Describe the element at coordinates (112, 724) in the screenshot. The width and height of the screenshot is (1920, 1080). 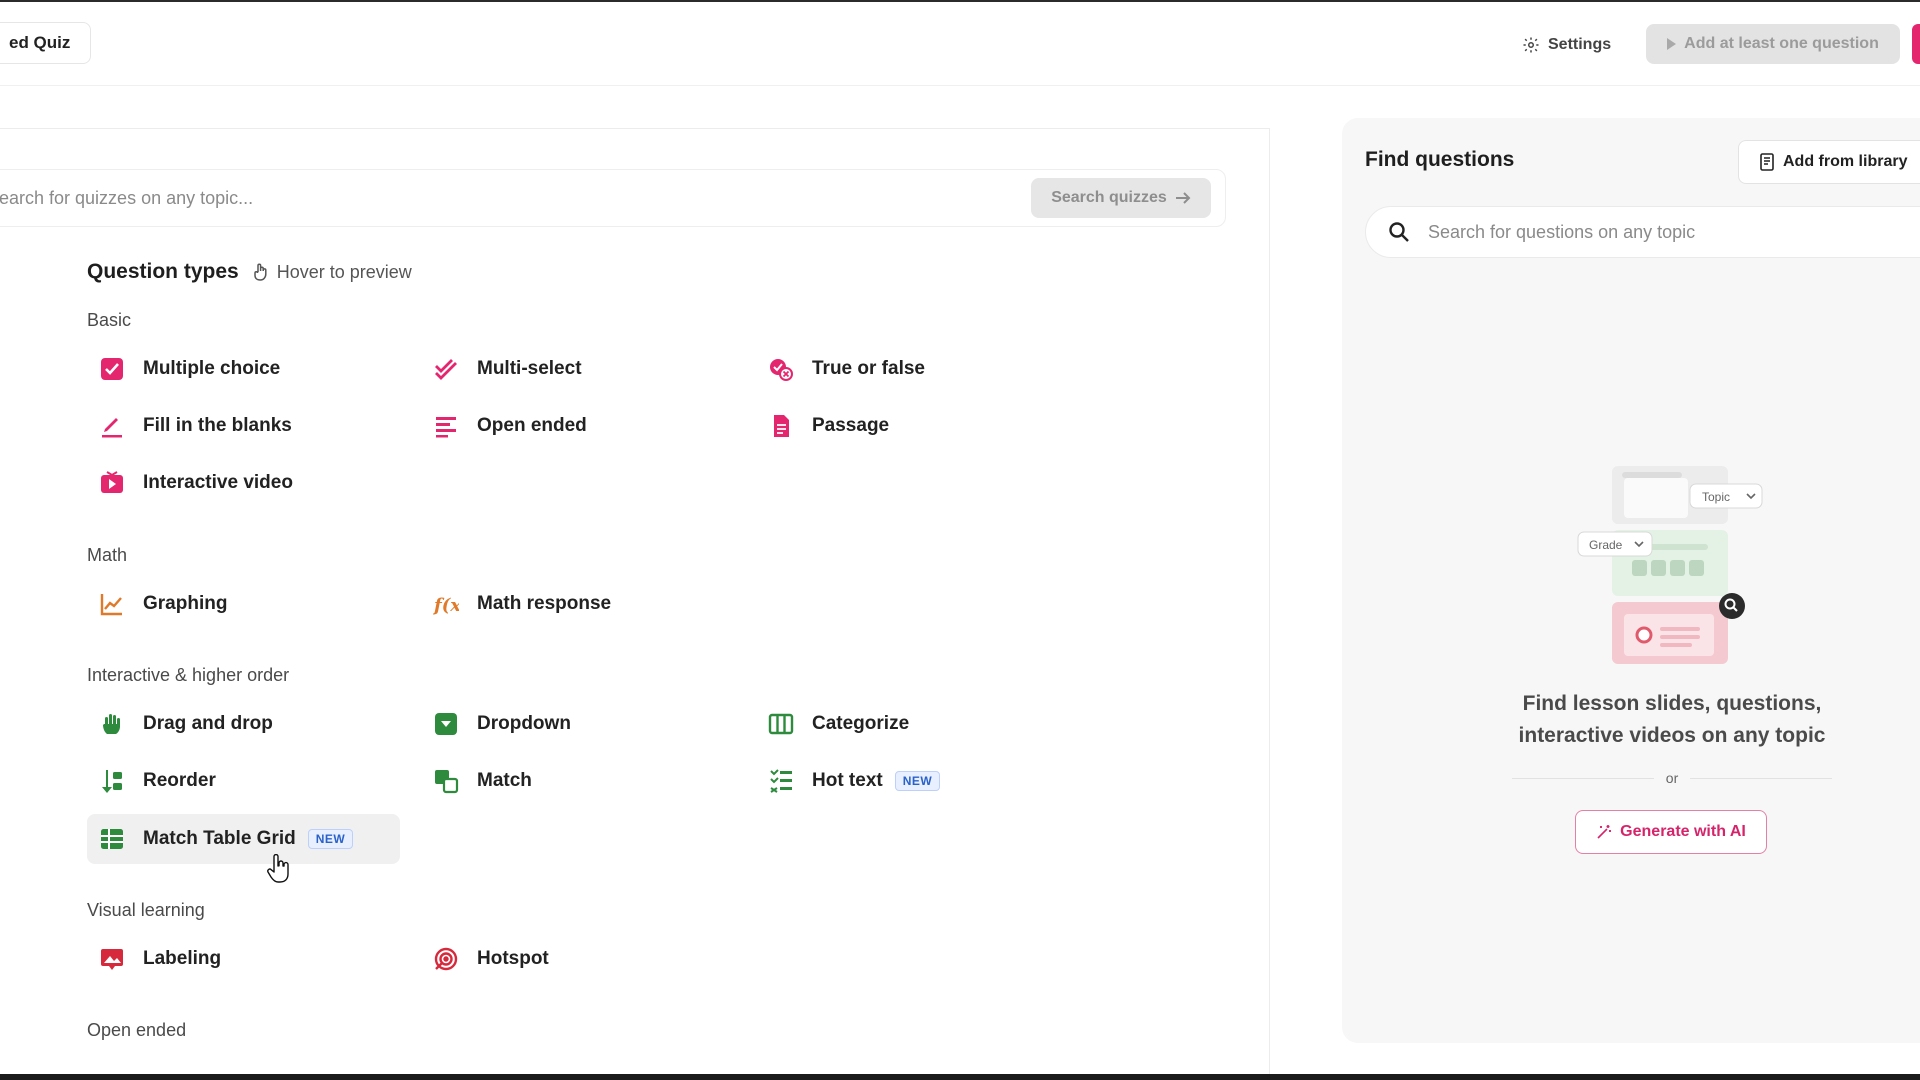
I see `hand-grab-icon` at that location.